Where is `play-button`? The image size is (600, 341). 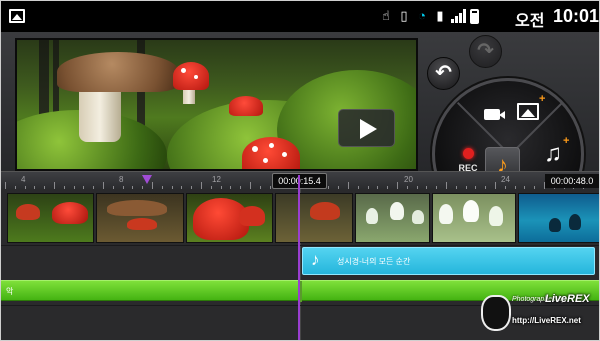 play-button is located at coordinates (366, 128).